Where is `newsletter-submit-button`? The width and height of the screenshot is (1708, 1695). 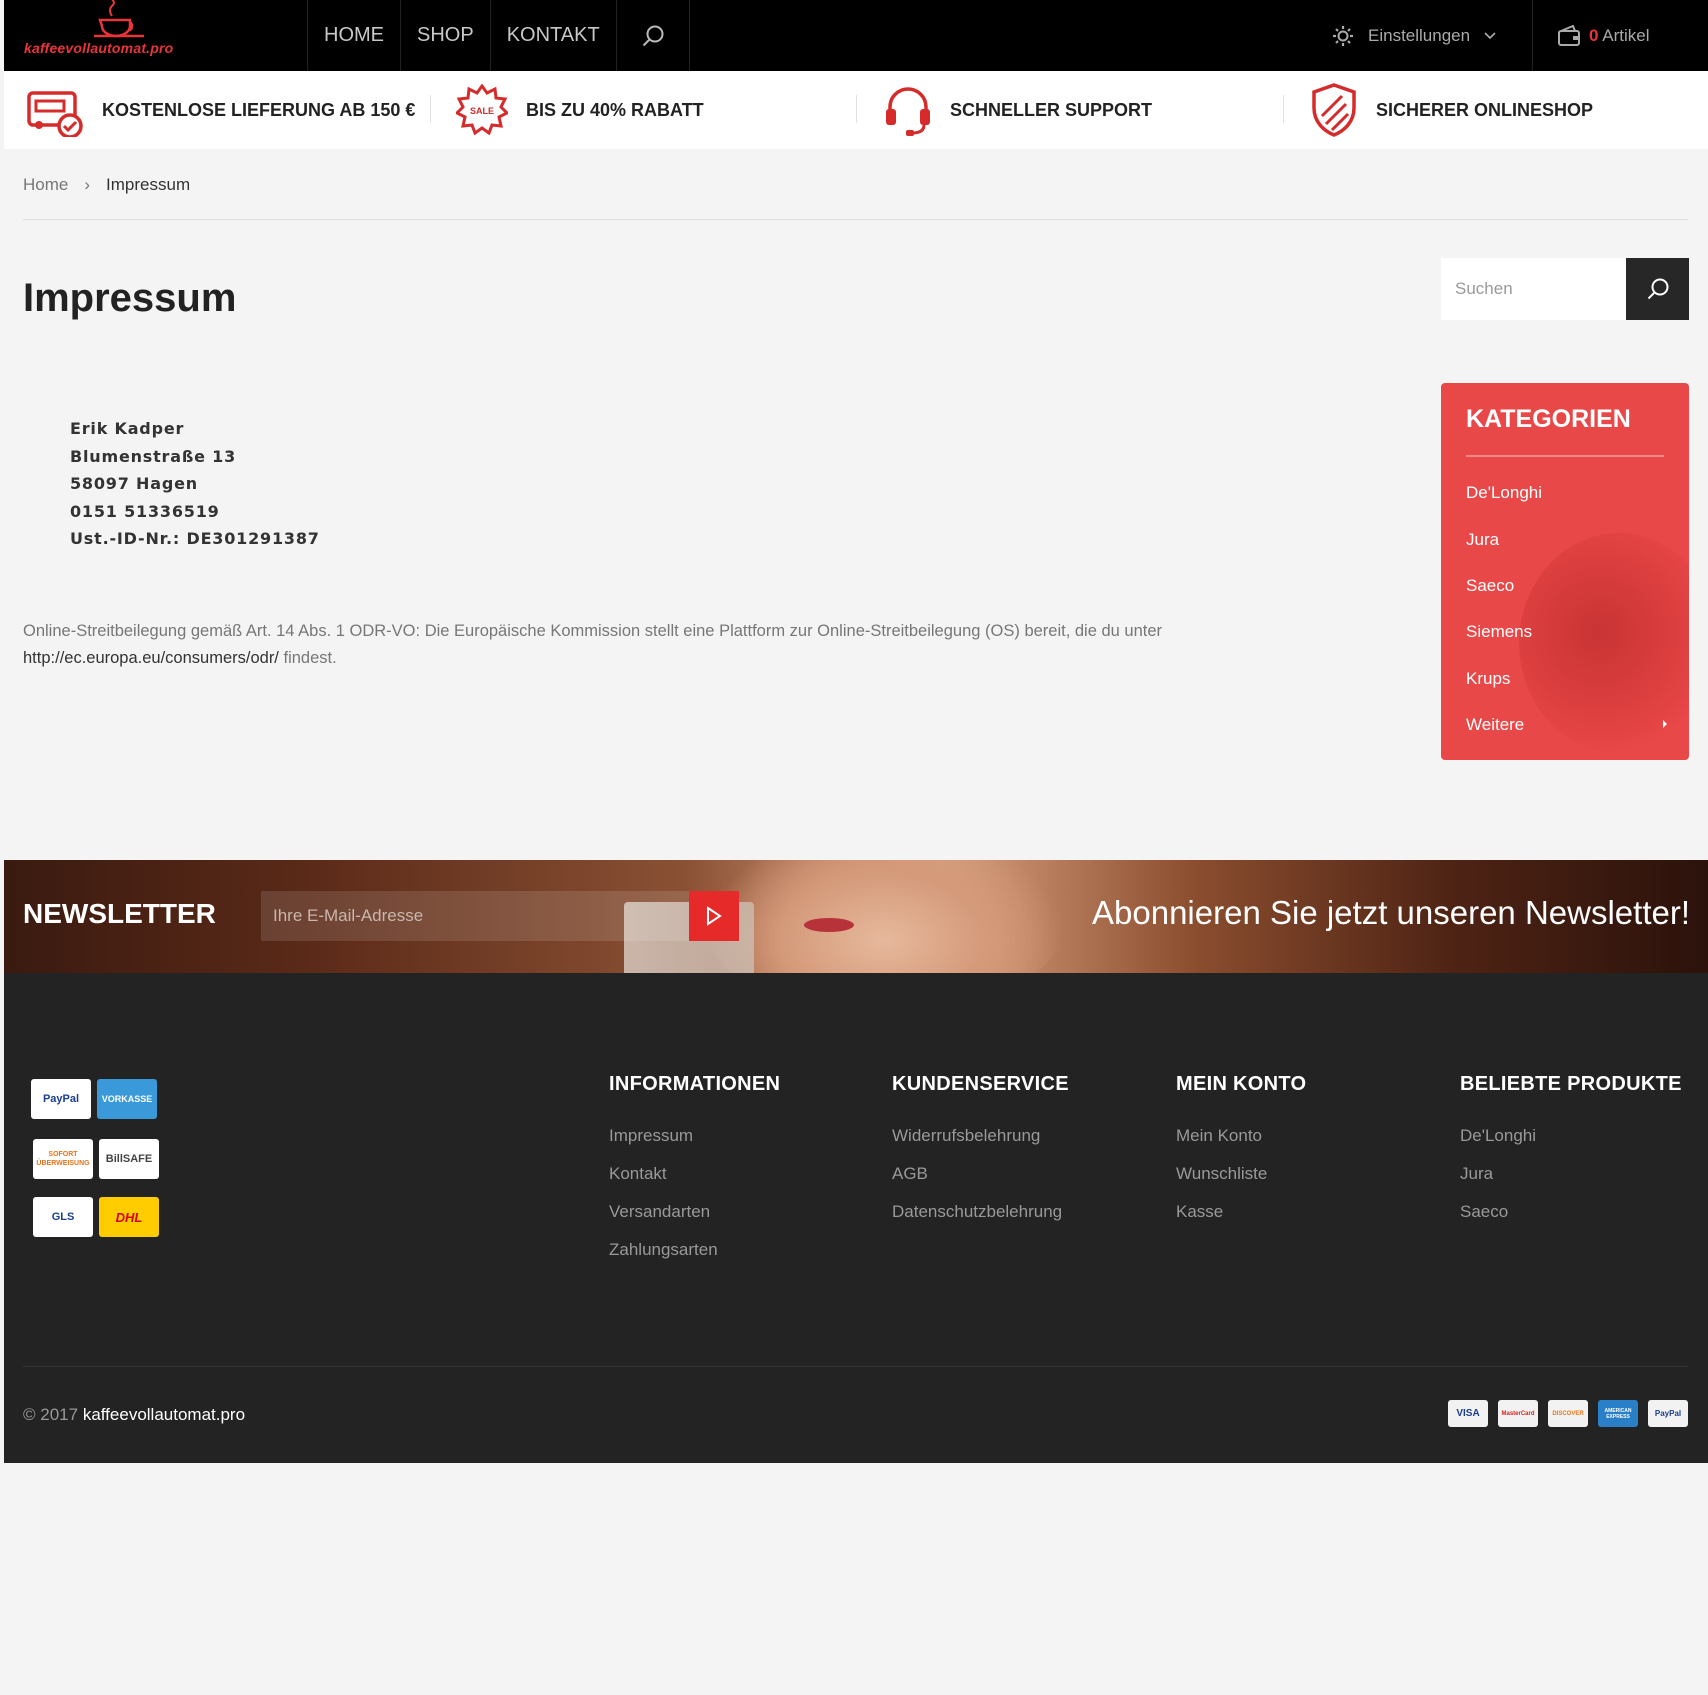
newsletter-submit-button is located at coordinates (714, 916).